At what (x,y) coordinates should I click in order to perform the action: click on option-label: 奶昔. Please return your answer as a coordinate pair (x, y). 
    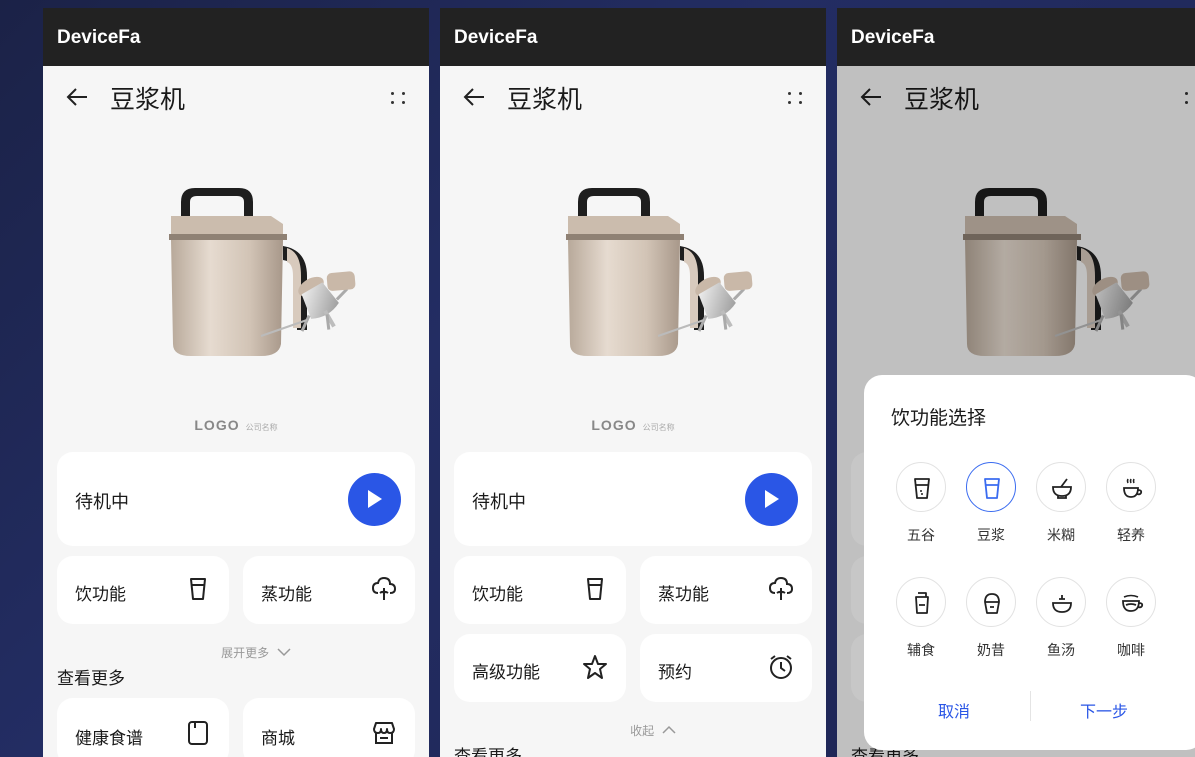
    Looking at the image, I should click on (991, 651).